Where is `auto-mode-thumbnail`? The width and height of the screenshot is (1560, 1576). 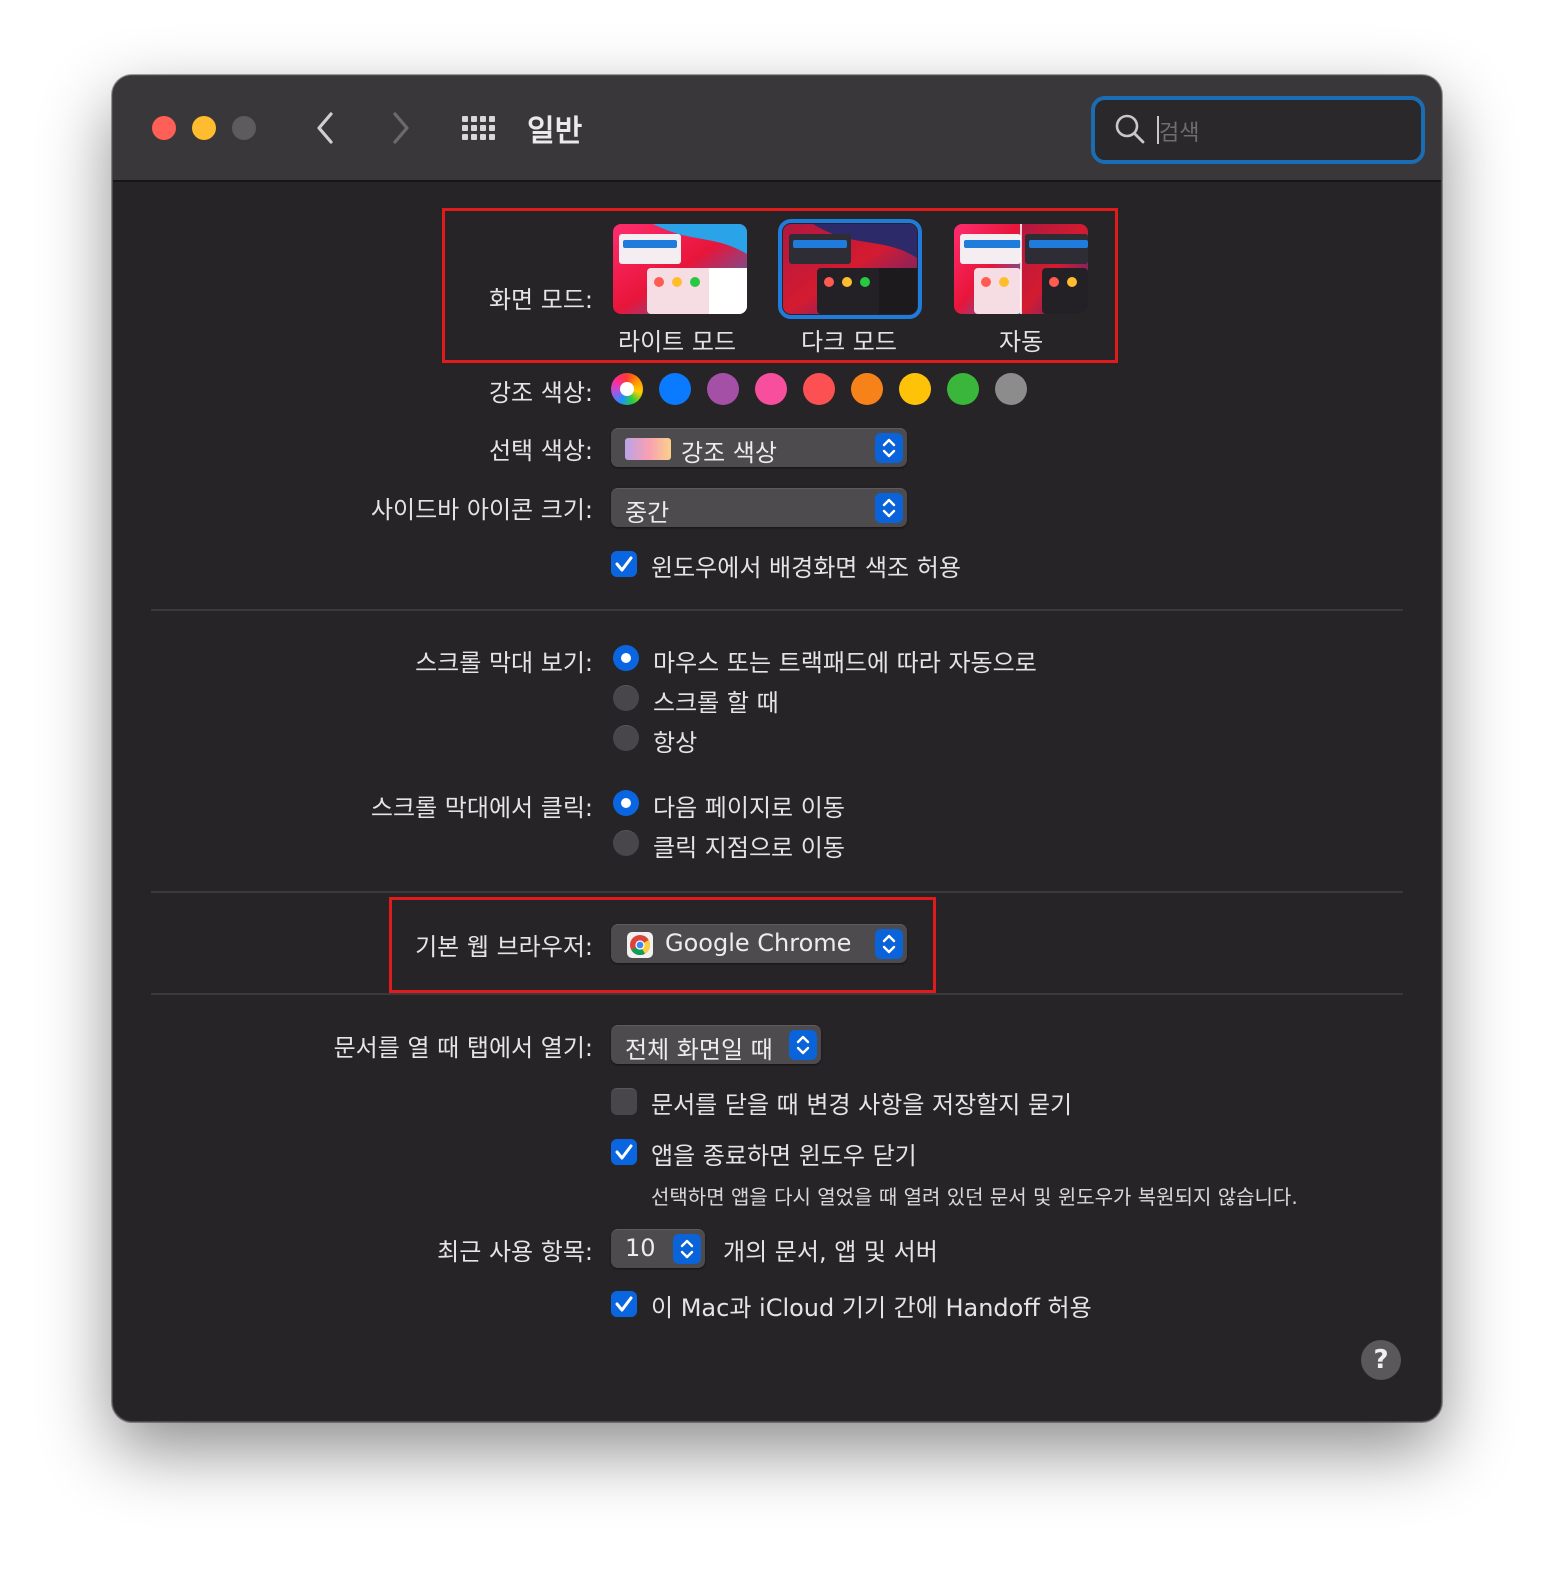 auto-mode-thumbnail is located at coordinates (1021, 269).